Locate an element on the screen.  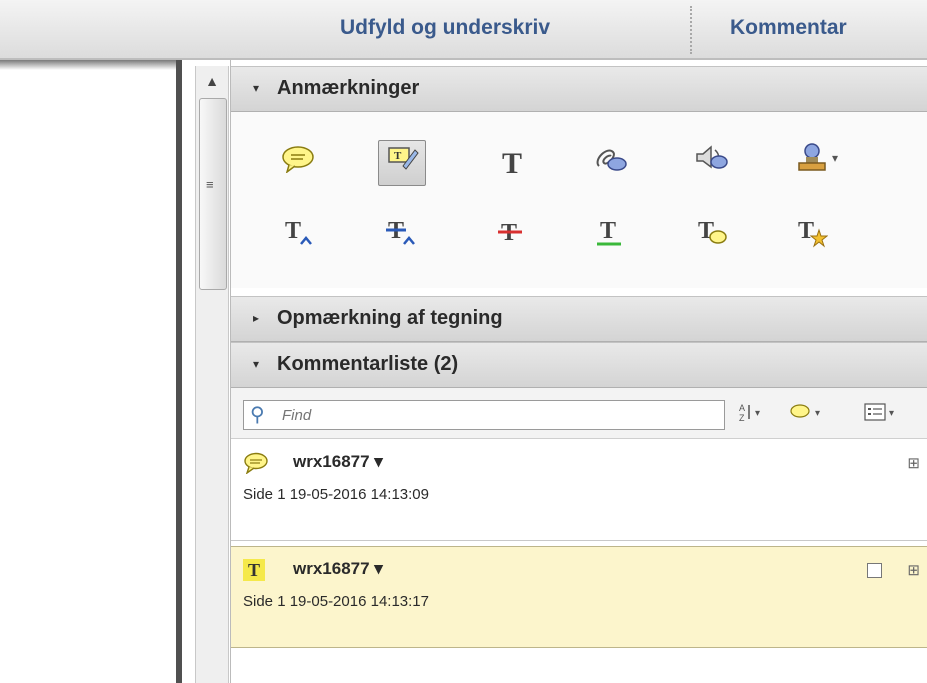
text-highlight-glyph: T is located at coordinates (254, 570).